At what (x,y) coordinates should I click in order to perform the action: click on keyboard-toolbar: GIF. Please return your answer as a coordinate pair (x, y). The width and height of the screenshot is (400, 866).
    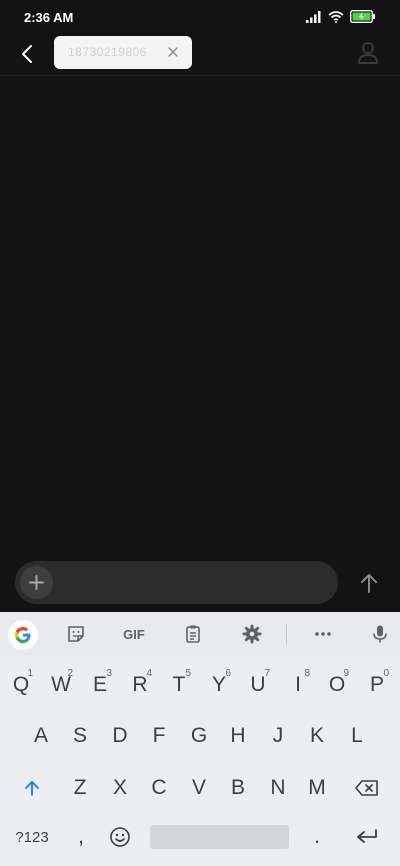
    Looking at the image, I should click on (200, 634).